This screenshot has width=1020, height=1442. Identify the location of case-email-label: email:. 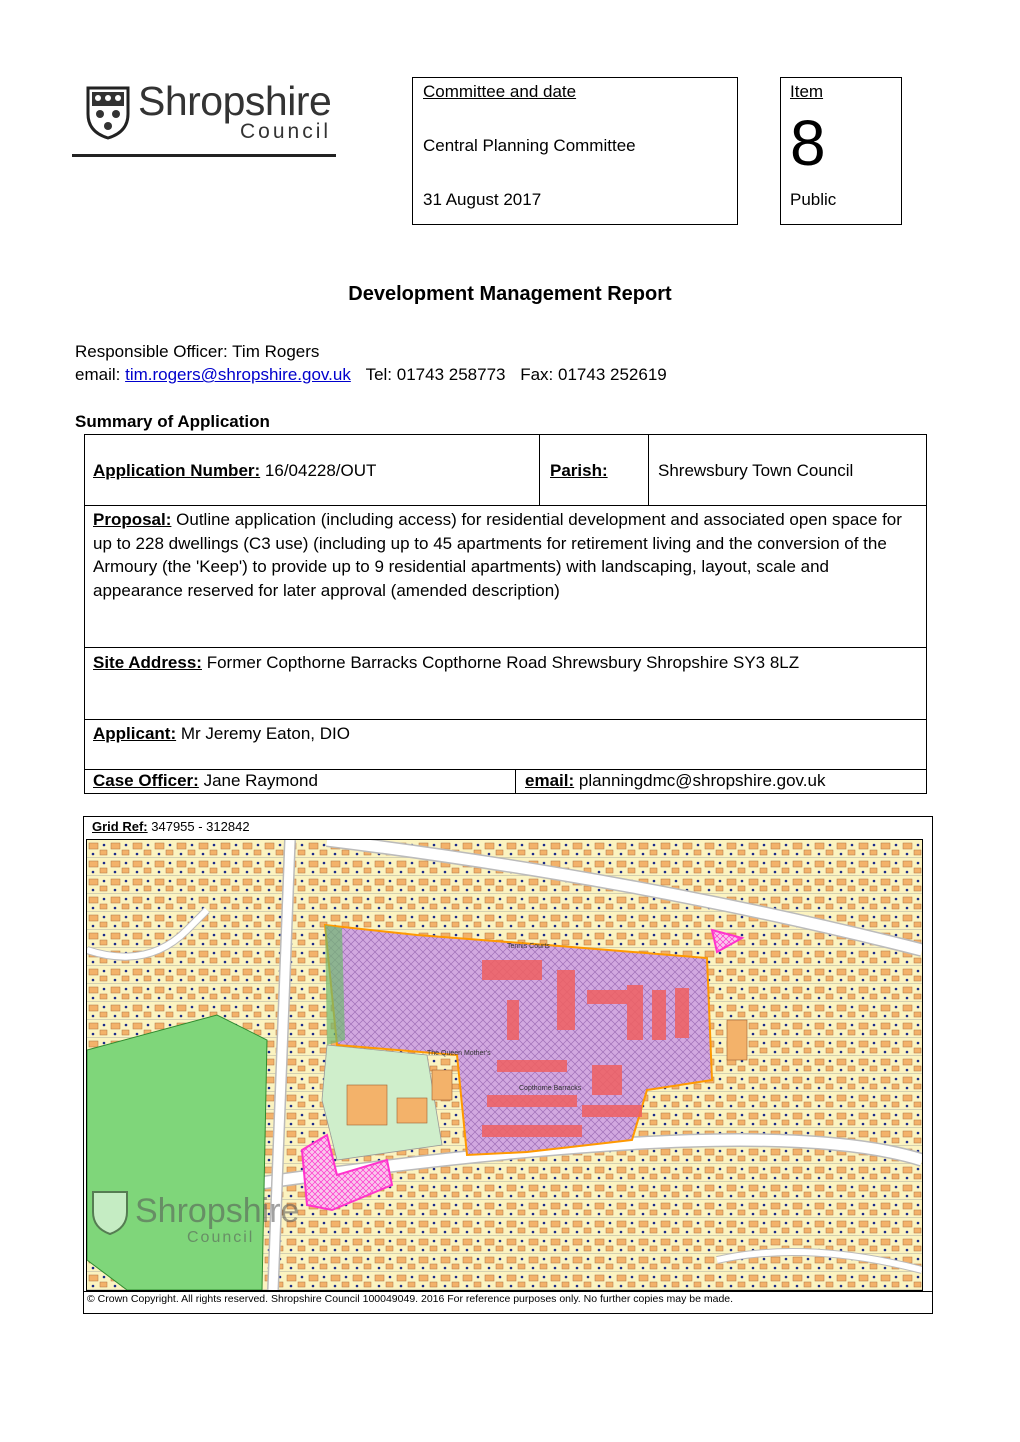
(550, 780).